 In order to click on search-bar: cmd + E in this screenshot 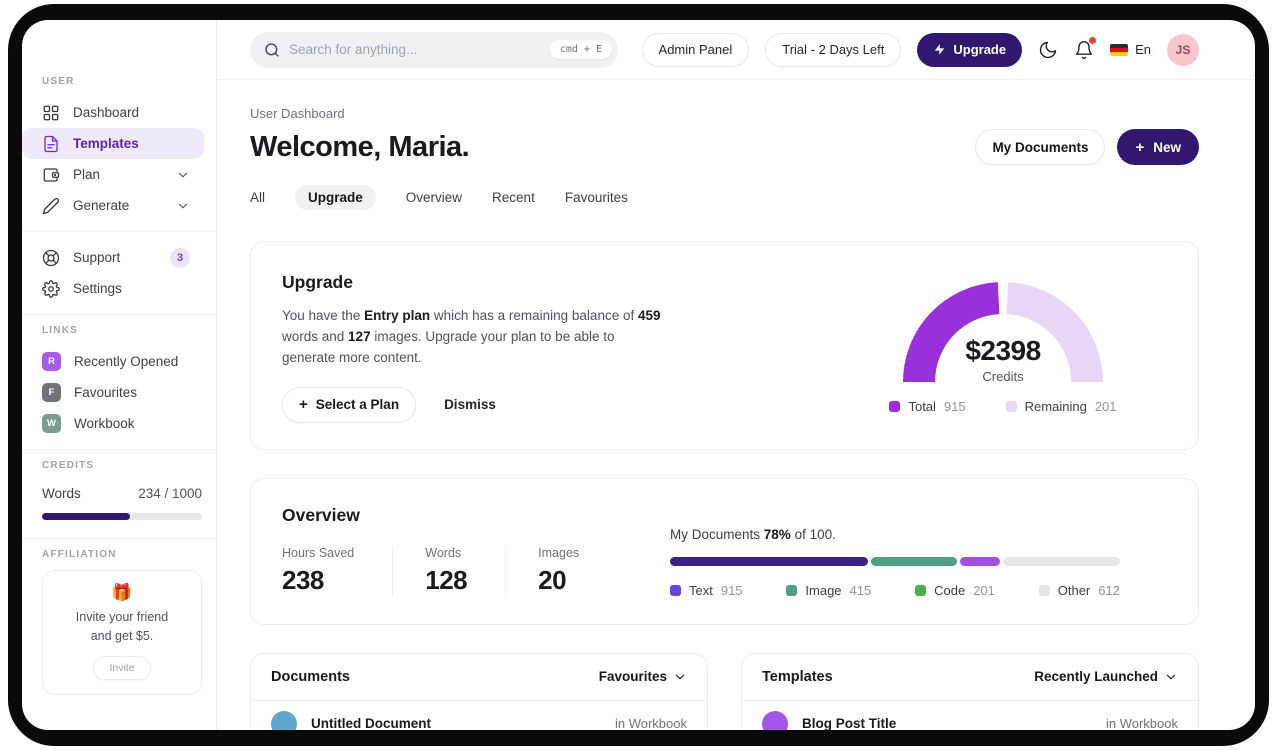, I will do `click(434, 49)`.